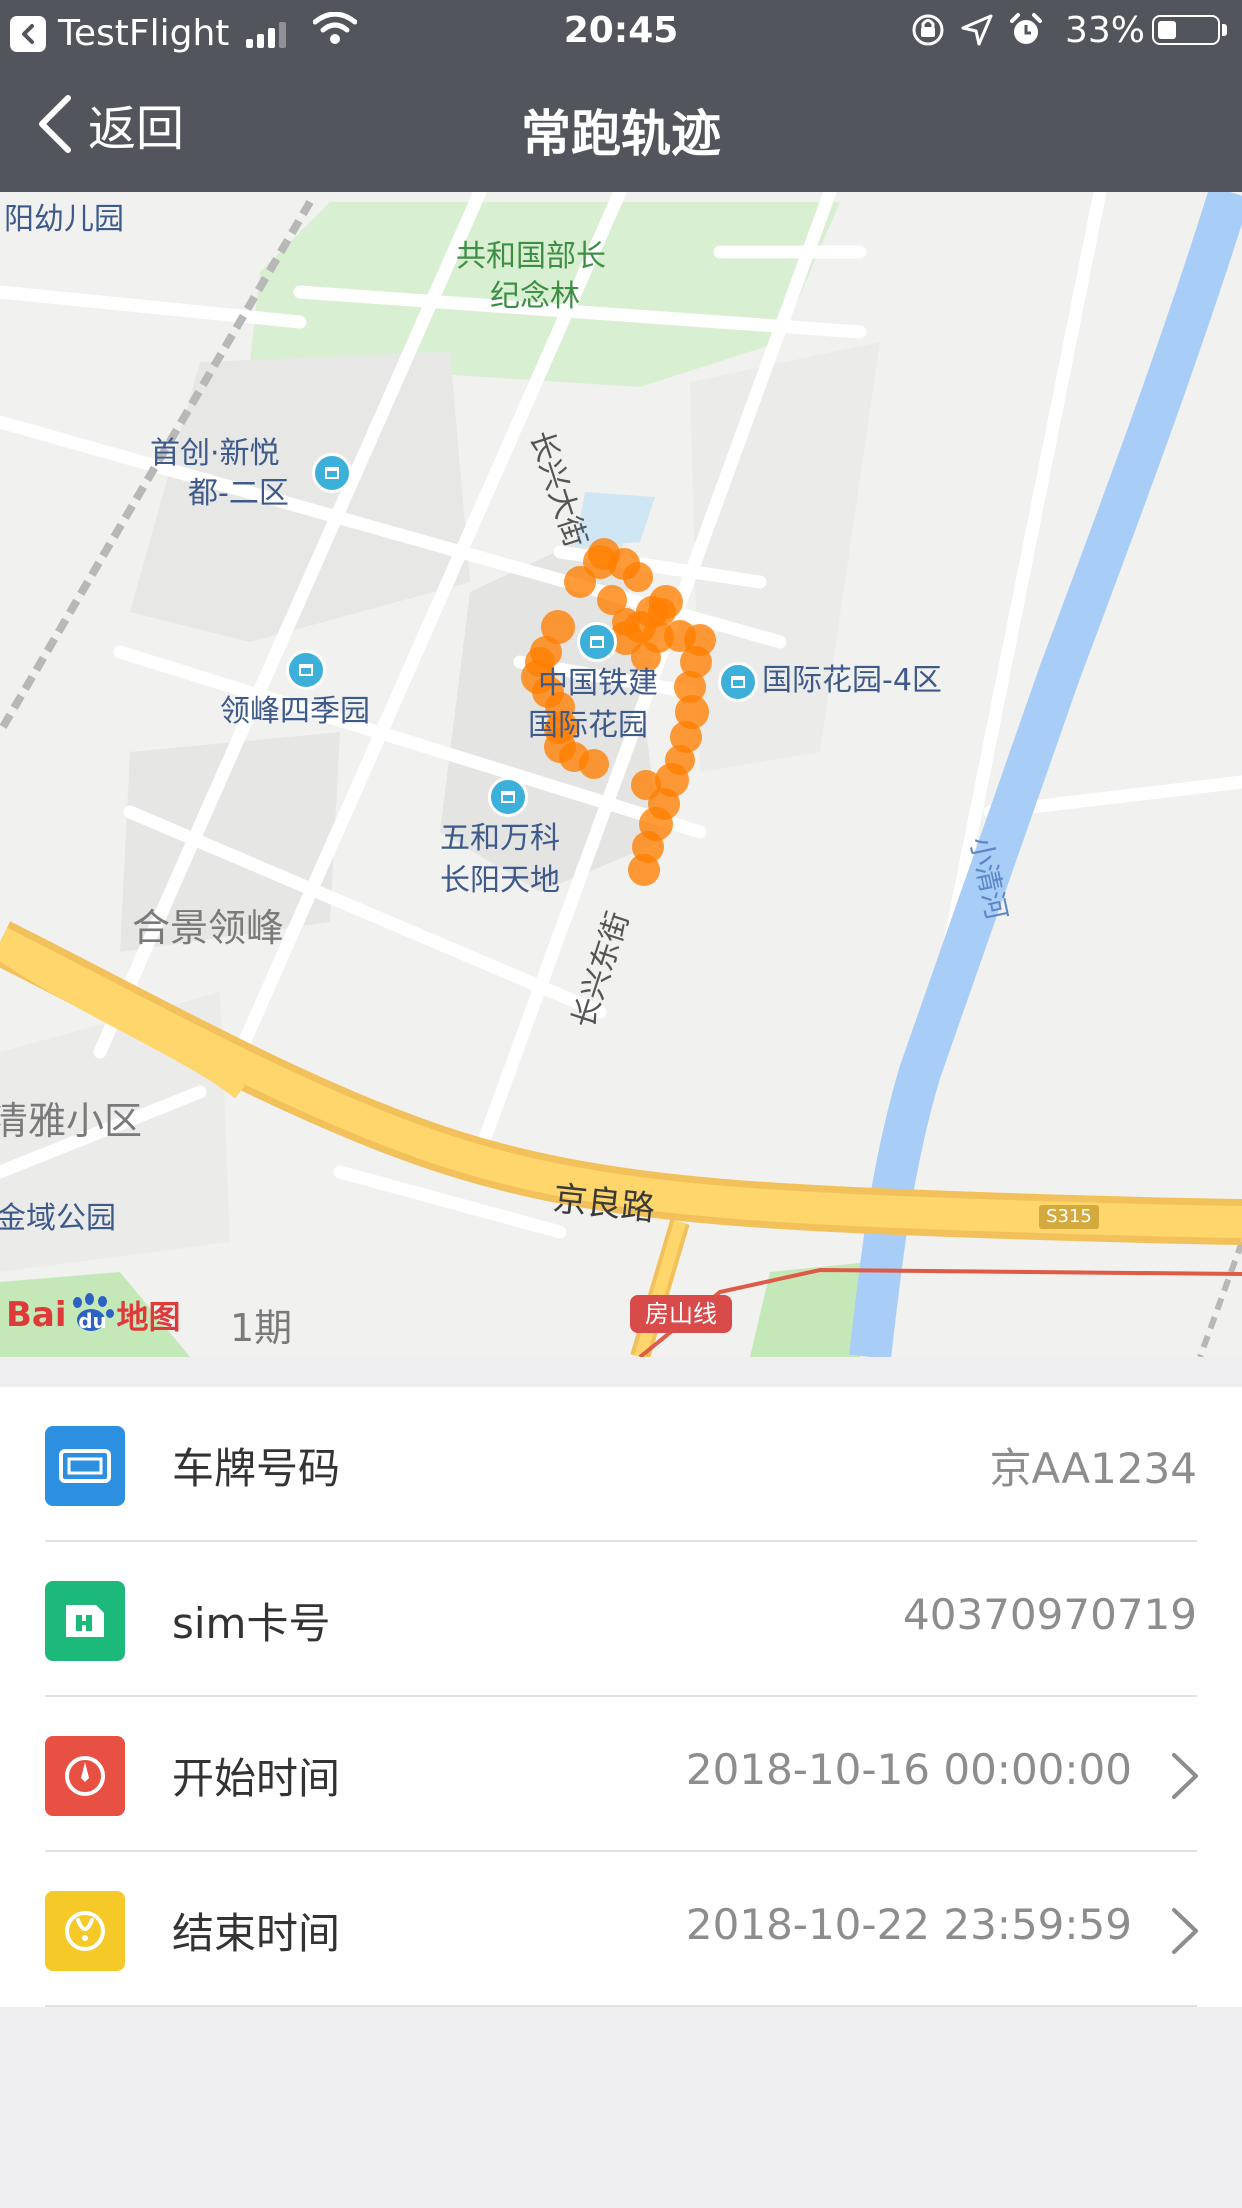  Describe the element at coordinates (261, 1328) in the screenshot. I see `map-label-phase-1: 1期` at that location.